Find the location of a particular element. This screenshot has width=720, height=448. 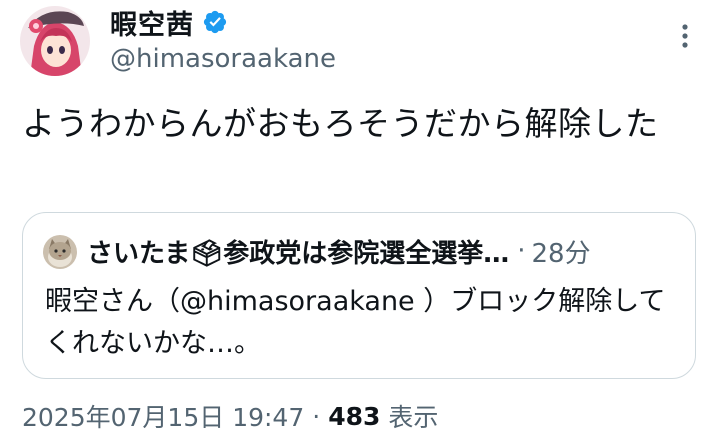

author-avatar is located at coordinates (55, 41).